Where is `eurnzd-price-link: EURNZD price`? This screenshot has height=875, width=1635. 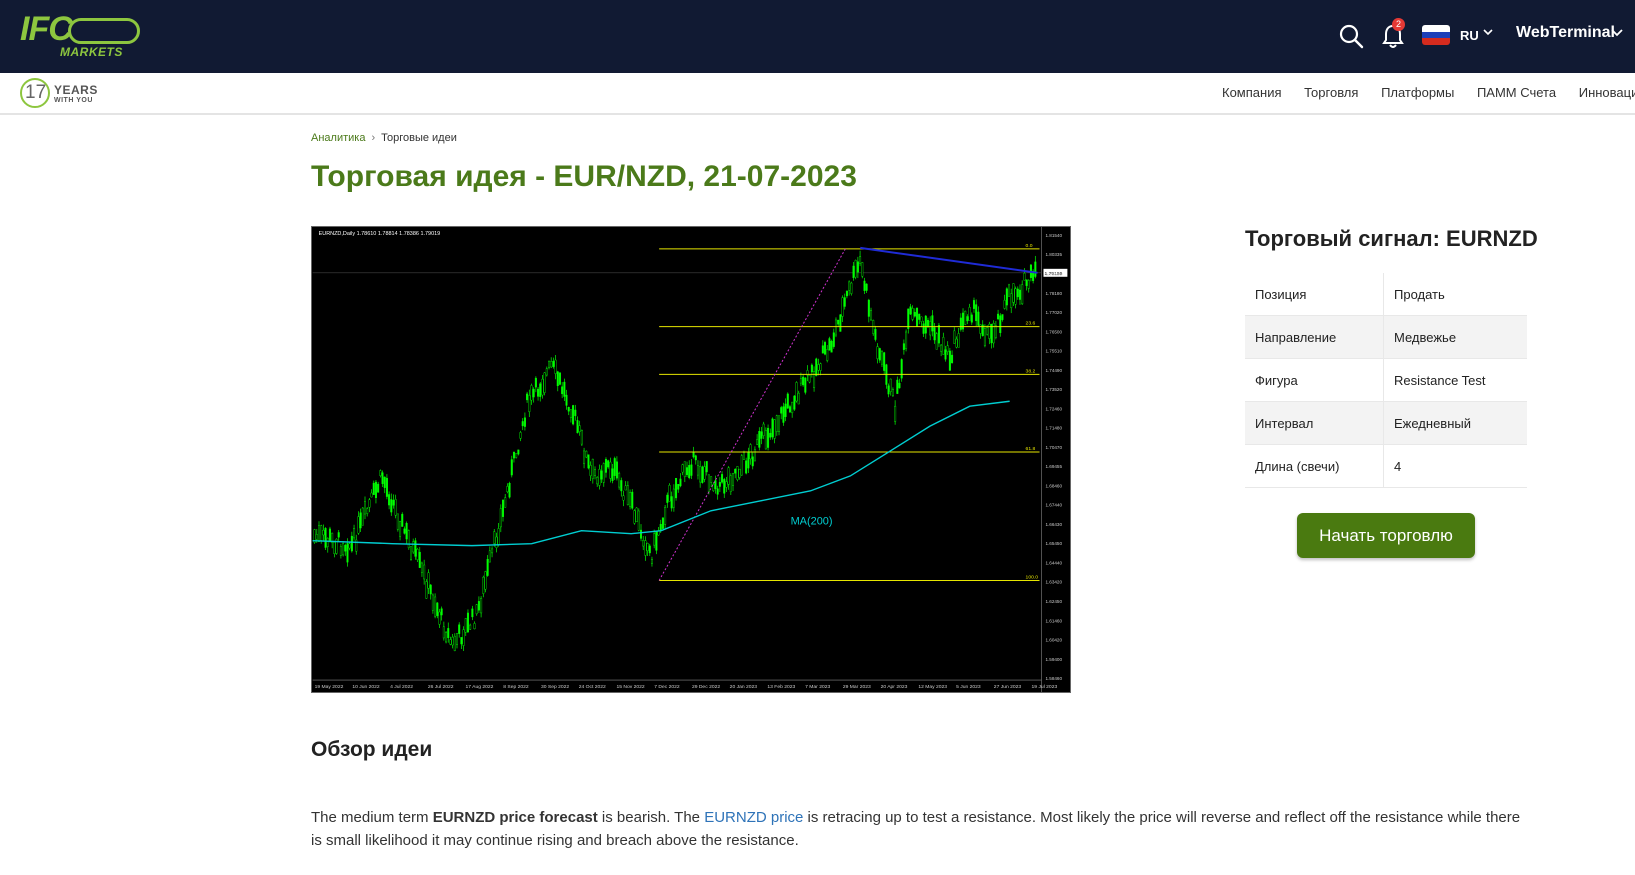
eurnzd-price-link: EURNZD price is located at coordinates (753, 817).